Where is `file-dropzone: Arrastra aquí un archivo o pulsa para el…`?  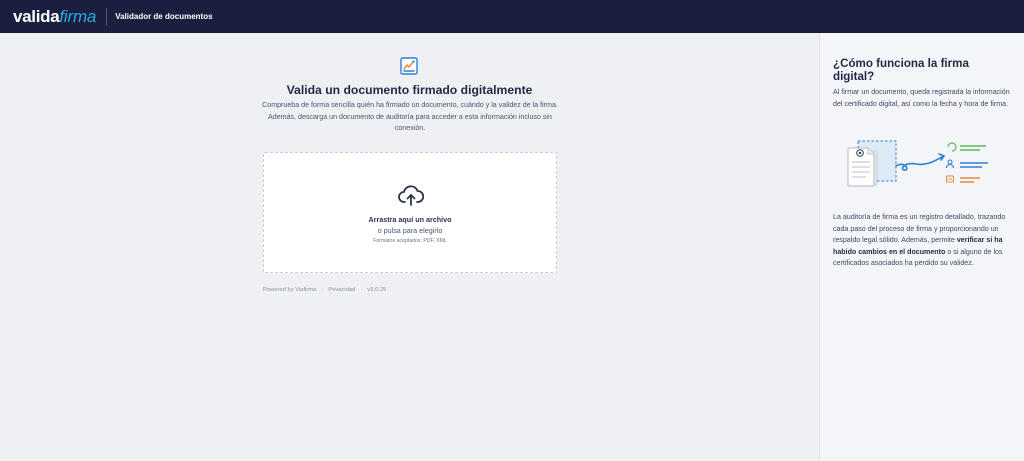
file-dropzone: Arrastra aquí un archivo o pulsa para el… is located at coordinates (410, 212).